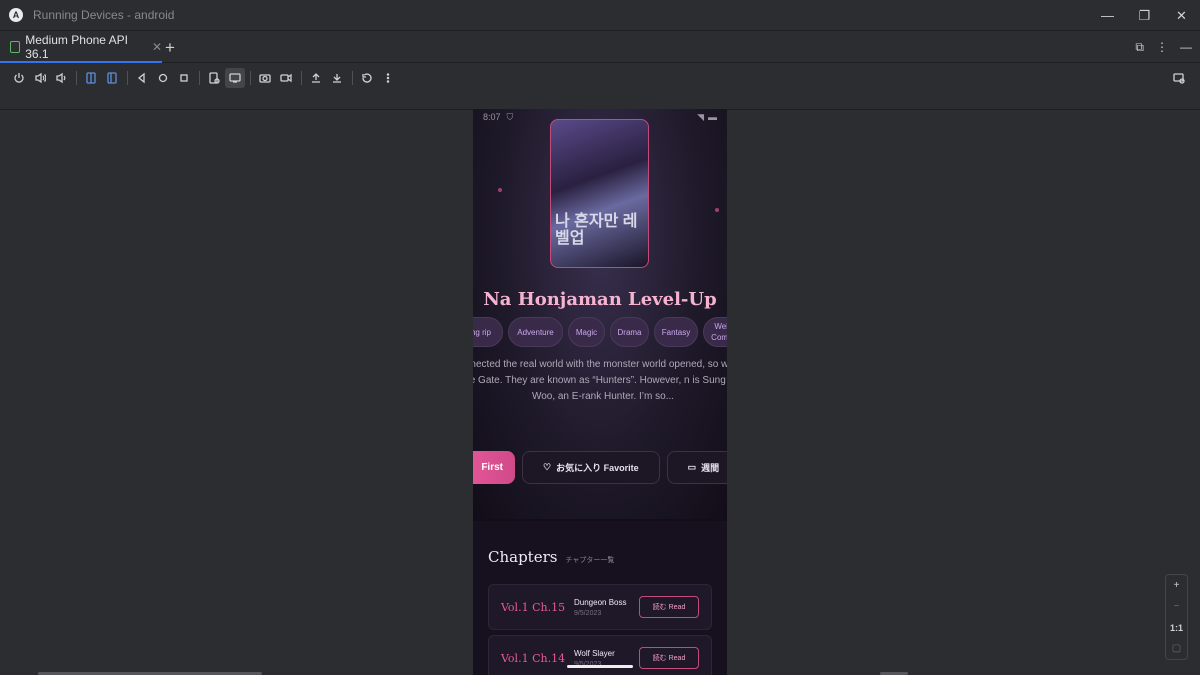 This screenshot has width=1200, height=675. Describe the element at coordinates (590, 560) in the screenshot. I see `chapters-subtitle: チャプター一覧` at that location.